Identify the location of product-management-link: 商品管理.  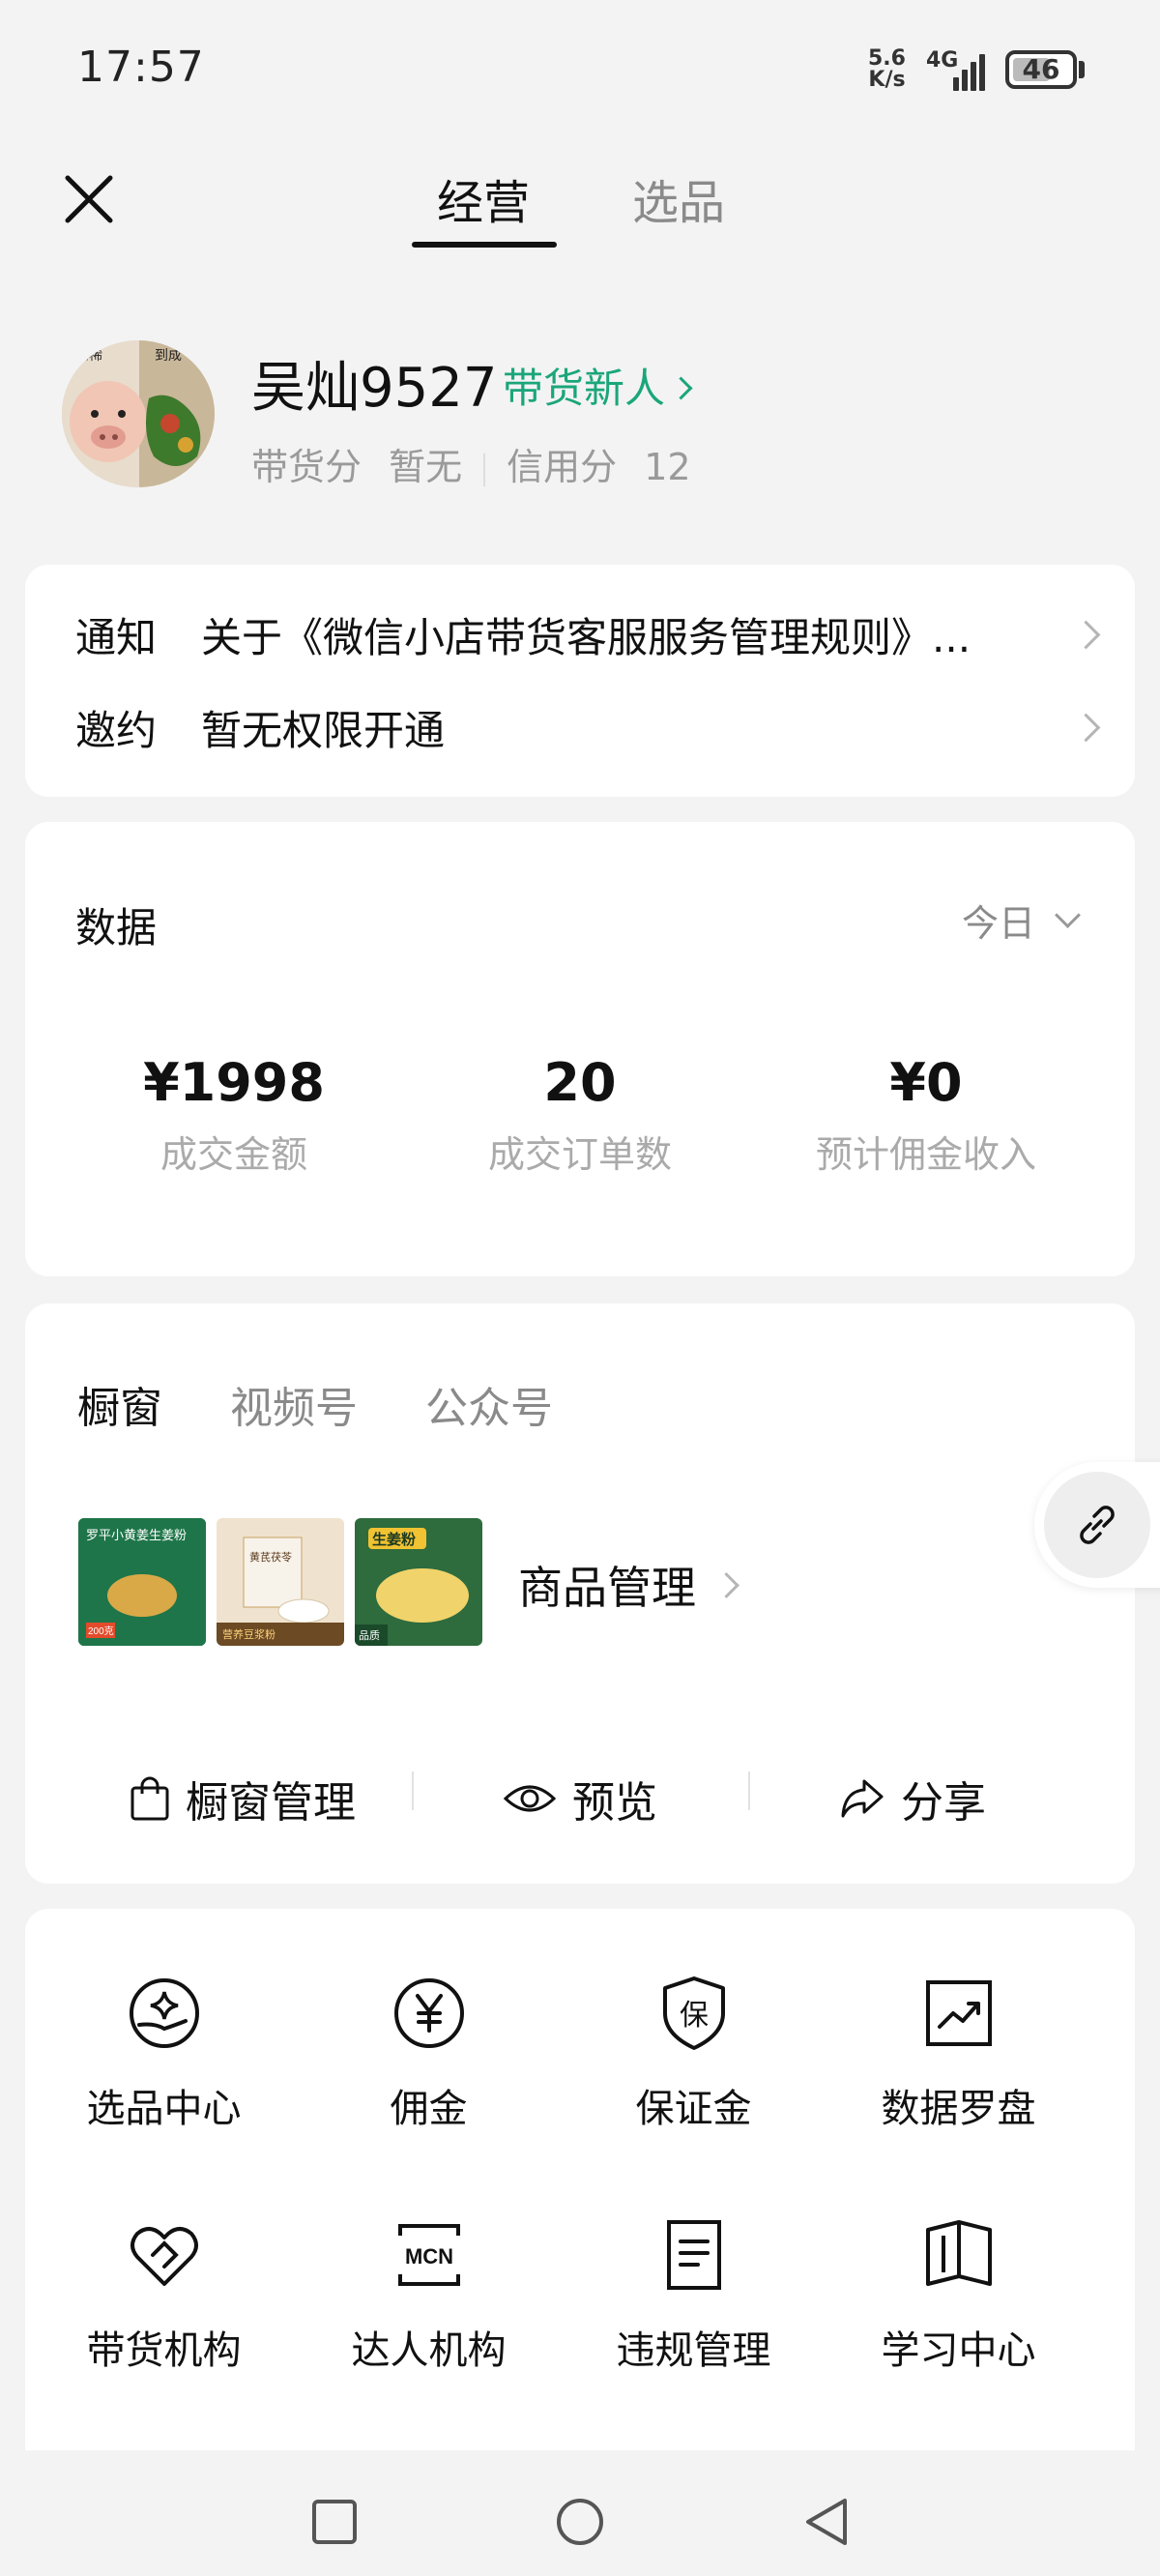
(629, 1585).